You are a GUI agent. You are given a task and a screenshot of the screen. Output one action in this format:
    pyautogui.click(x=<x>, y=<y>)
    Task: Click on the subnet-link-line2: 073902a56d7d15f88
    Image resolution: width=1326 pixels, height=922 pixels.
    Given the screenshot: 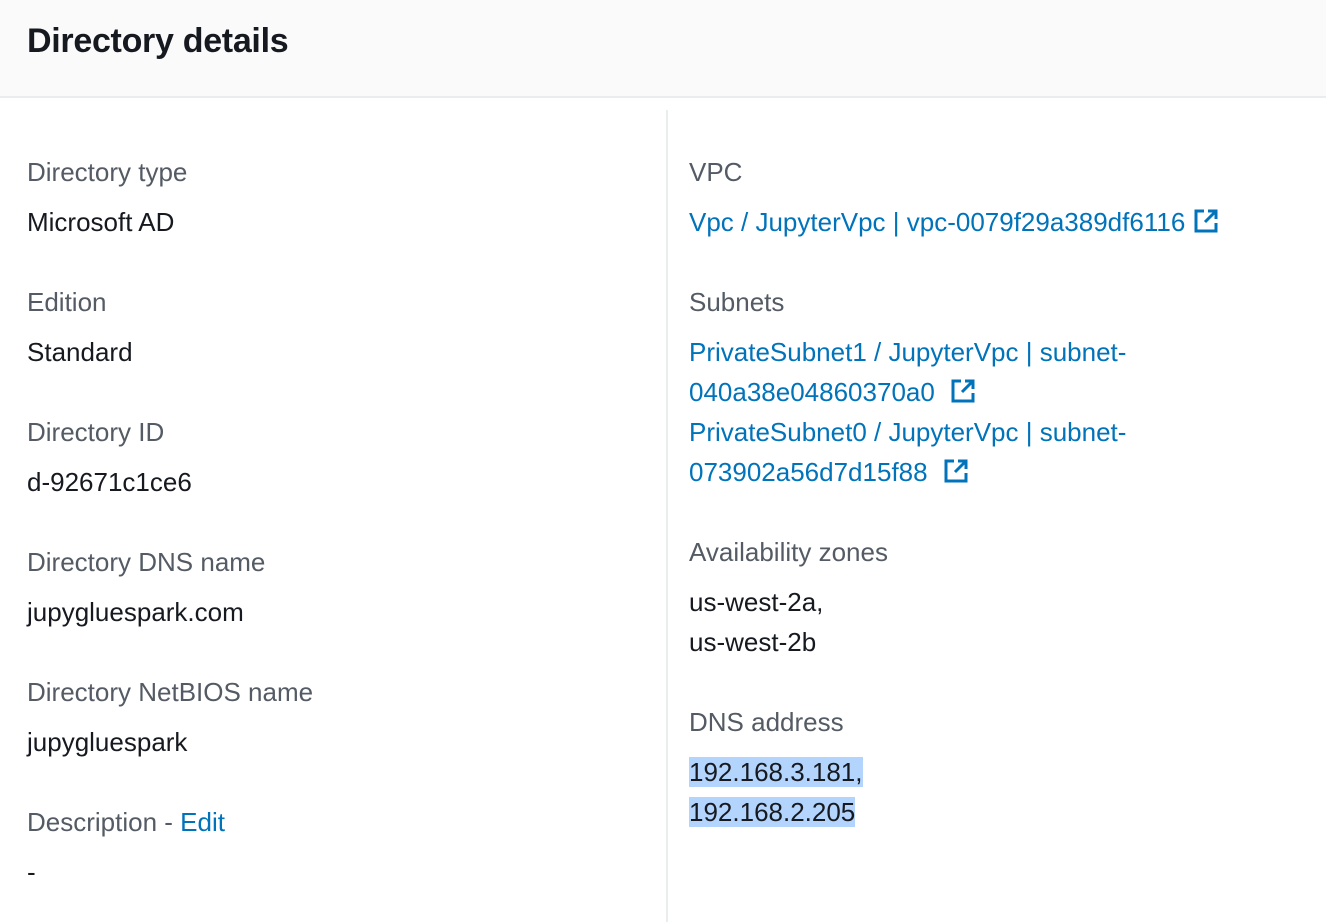 What is the action you would take?
    pyautogui.click(x=808, y=472)
    